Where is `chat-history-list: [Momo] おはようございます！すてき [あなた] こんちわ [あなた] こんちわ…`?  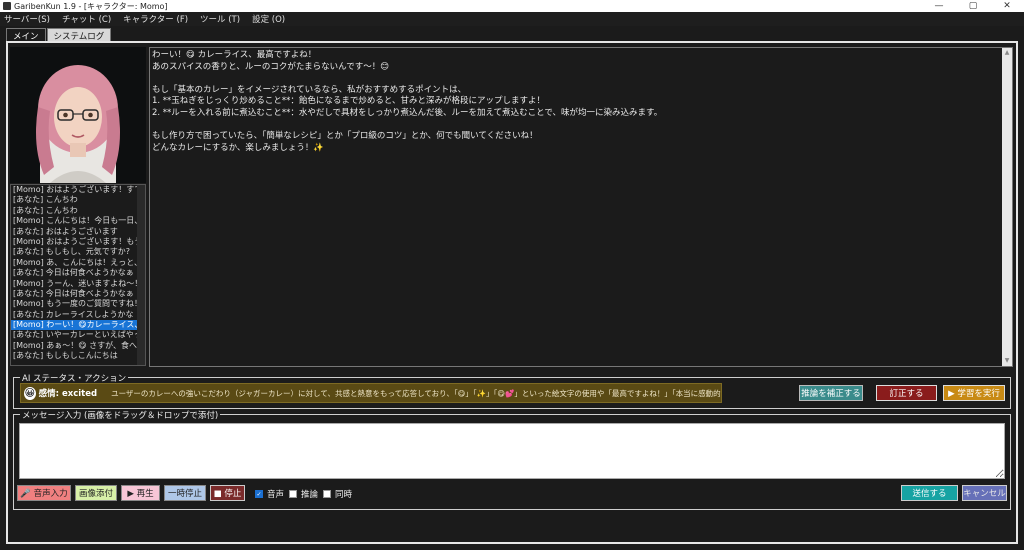
chat-history-list: [Momo] おはようございます！すてき [あなた] こんちわ [あなた] こんちわ… is located at coordinates (78, 275).